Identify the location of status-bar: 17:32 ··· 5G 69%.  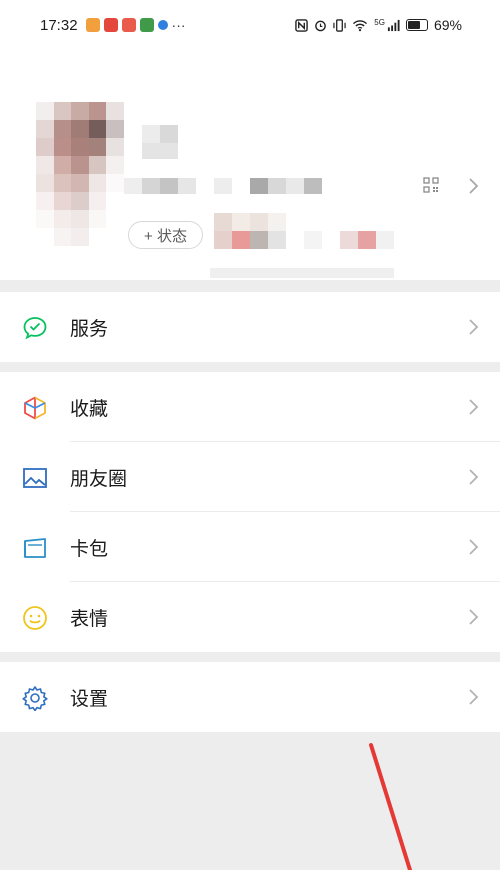
(250, 25).